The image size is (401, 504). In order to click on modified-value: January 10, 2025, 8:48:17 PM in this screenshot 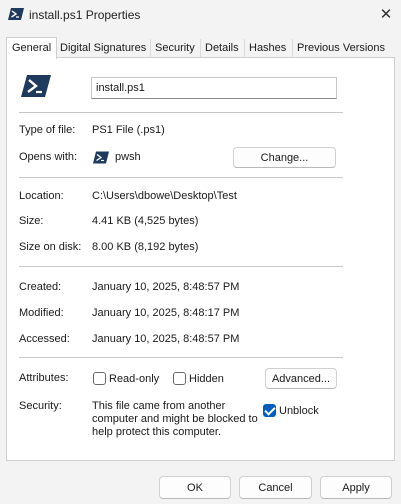, I will do `click(166, 313)`.